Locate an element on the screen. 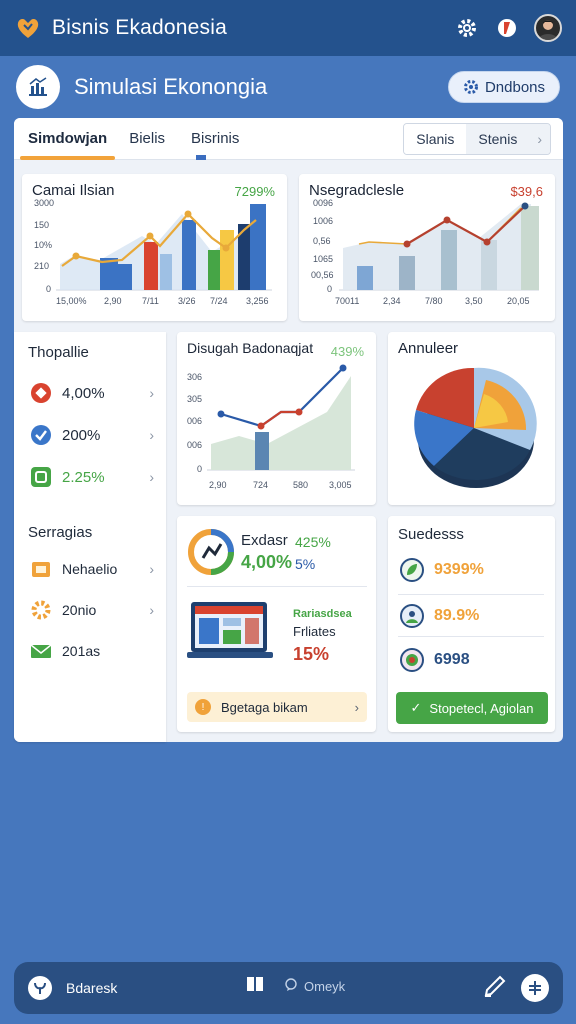 Image resolution: width=576 pixels, height=1024 pixels. success-row: 6998 is located at coordinates (473, 660).